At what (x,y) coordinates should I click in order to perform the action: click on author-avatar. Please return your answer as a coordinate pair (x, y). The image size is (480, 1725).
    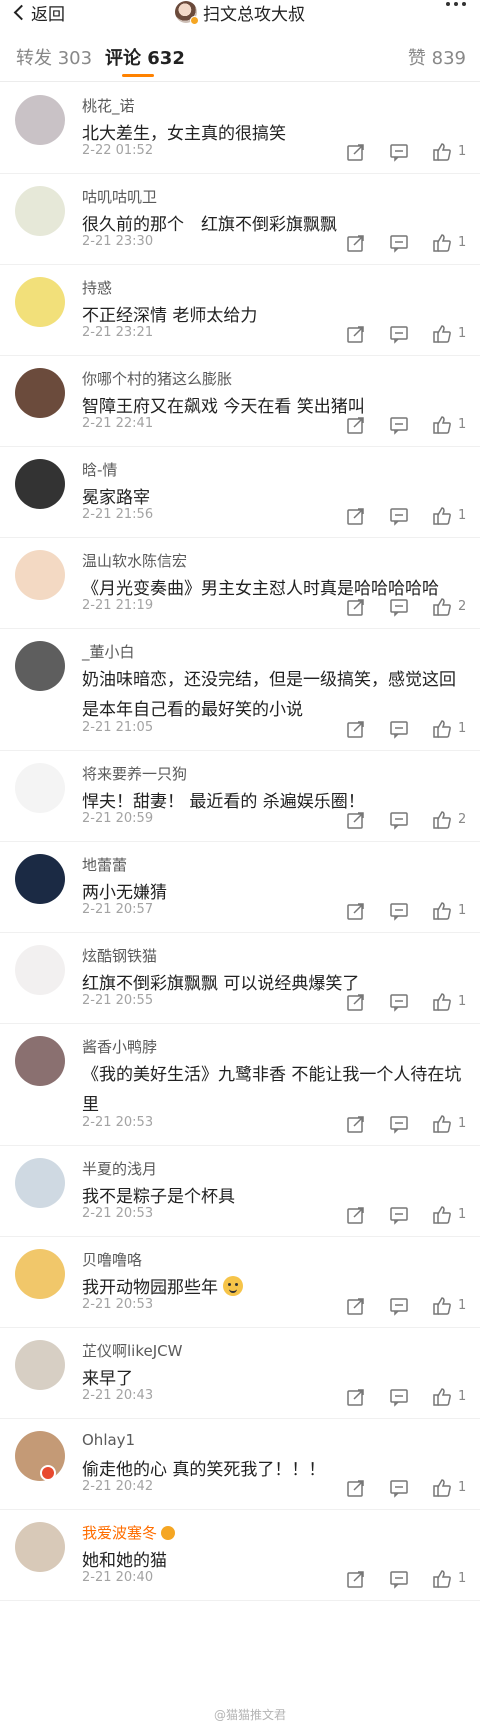
    Looking at the image, I should click on (187, 13).